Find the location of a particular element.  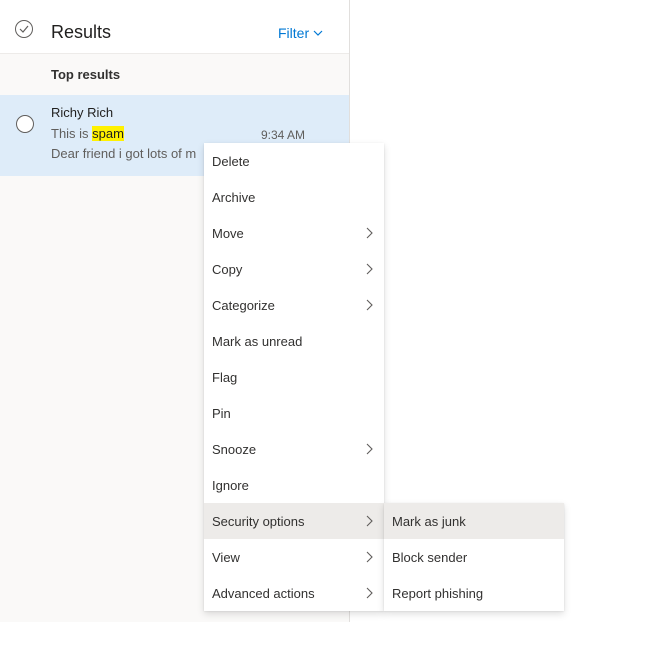

submenu-item-block-sender: Block sender is located at coordinates (474, 557).